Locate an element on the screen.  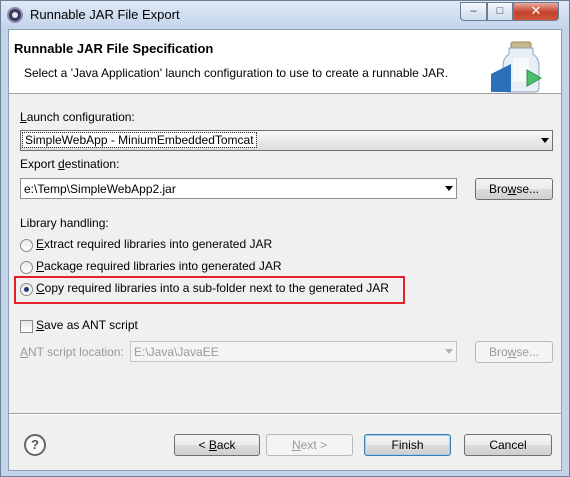
export-destination-label: Export destination: is located at coordinates (70, 164).